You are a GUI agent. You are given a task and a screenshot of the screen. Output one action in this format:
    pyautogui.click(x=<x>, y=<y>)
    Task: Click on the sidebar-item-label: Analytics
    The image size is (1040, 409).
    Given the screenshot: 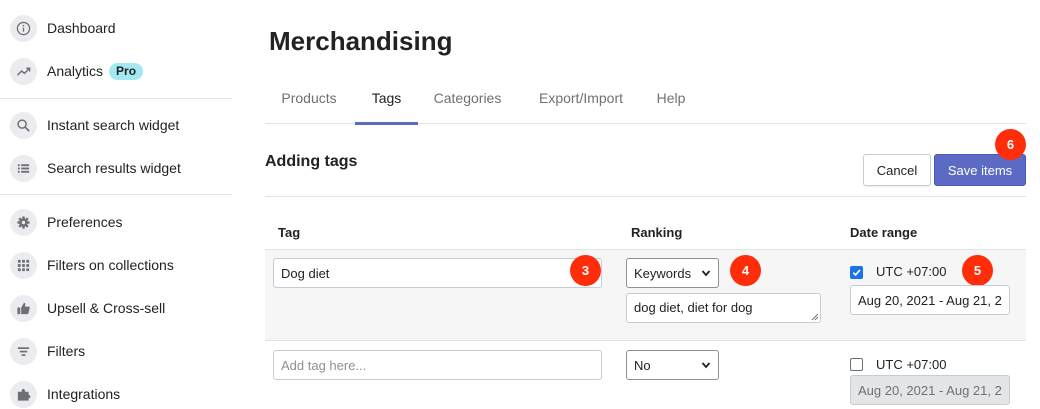 What is the action you would take?
    pyautogui.click(x=75, y=71)
    